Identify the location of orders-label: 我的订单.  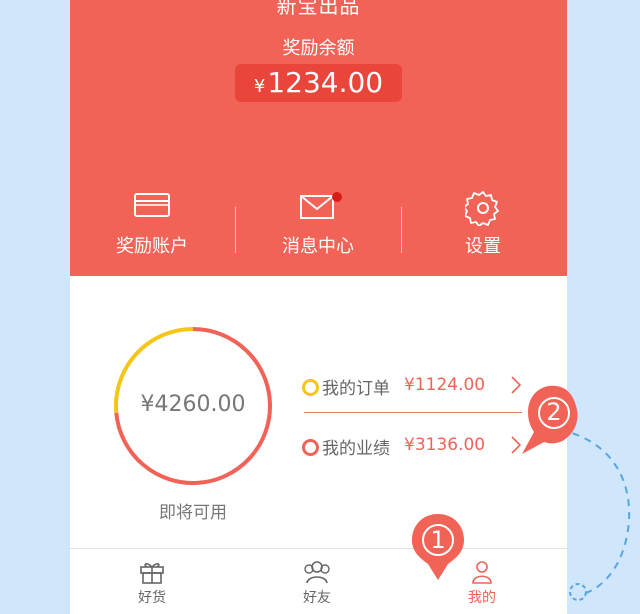
(356, 389).